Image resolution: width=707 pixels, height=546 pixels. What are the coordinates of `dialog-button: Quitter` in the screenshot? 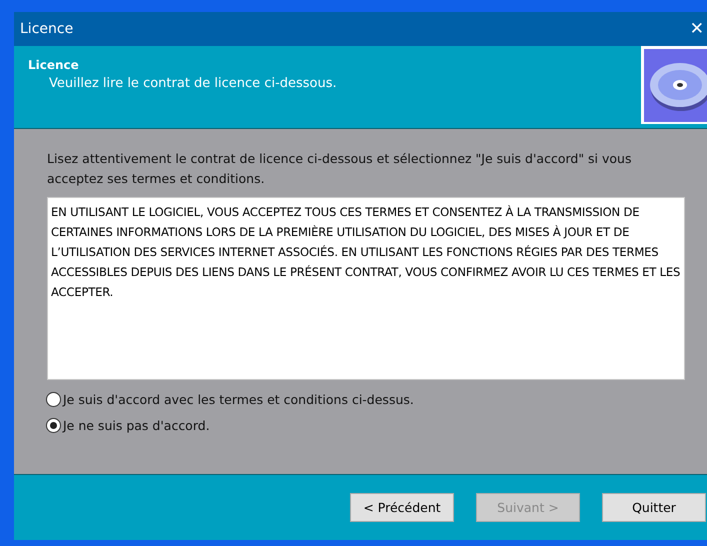 It's located at (654, 507).